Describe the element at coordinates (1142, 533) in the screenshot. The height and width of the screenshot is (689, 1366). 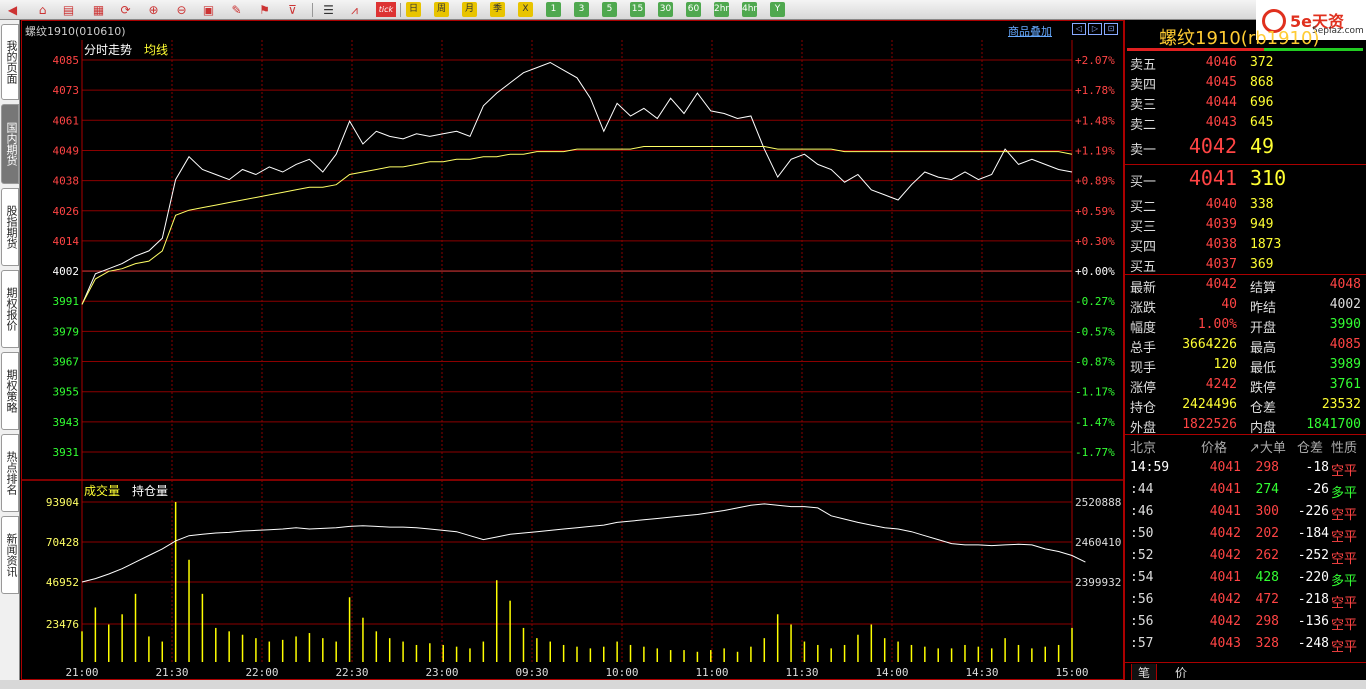
I see `tick-time: :50` at that location.